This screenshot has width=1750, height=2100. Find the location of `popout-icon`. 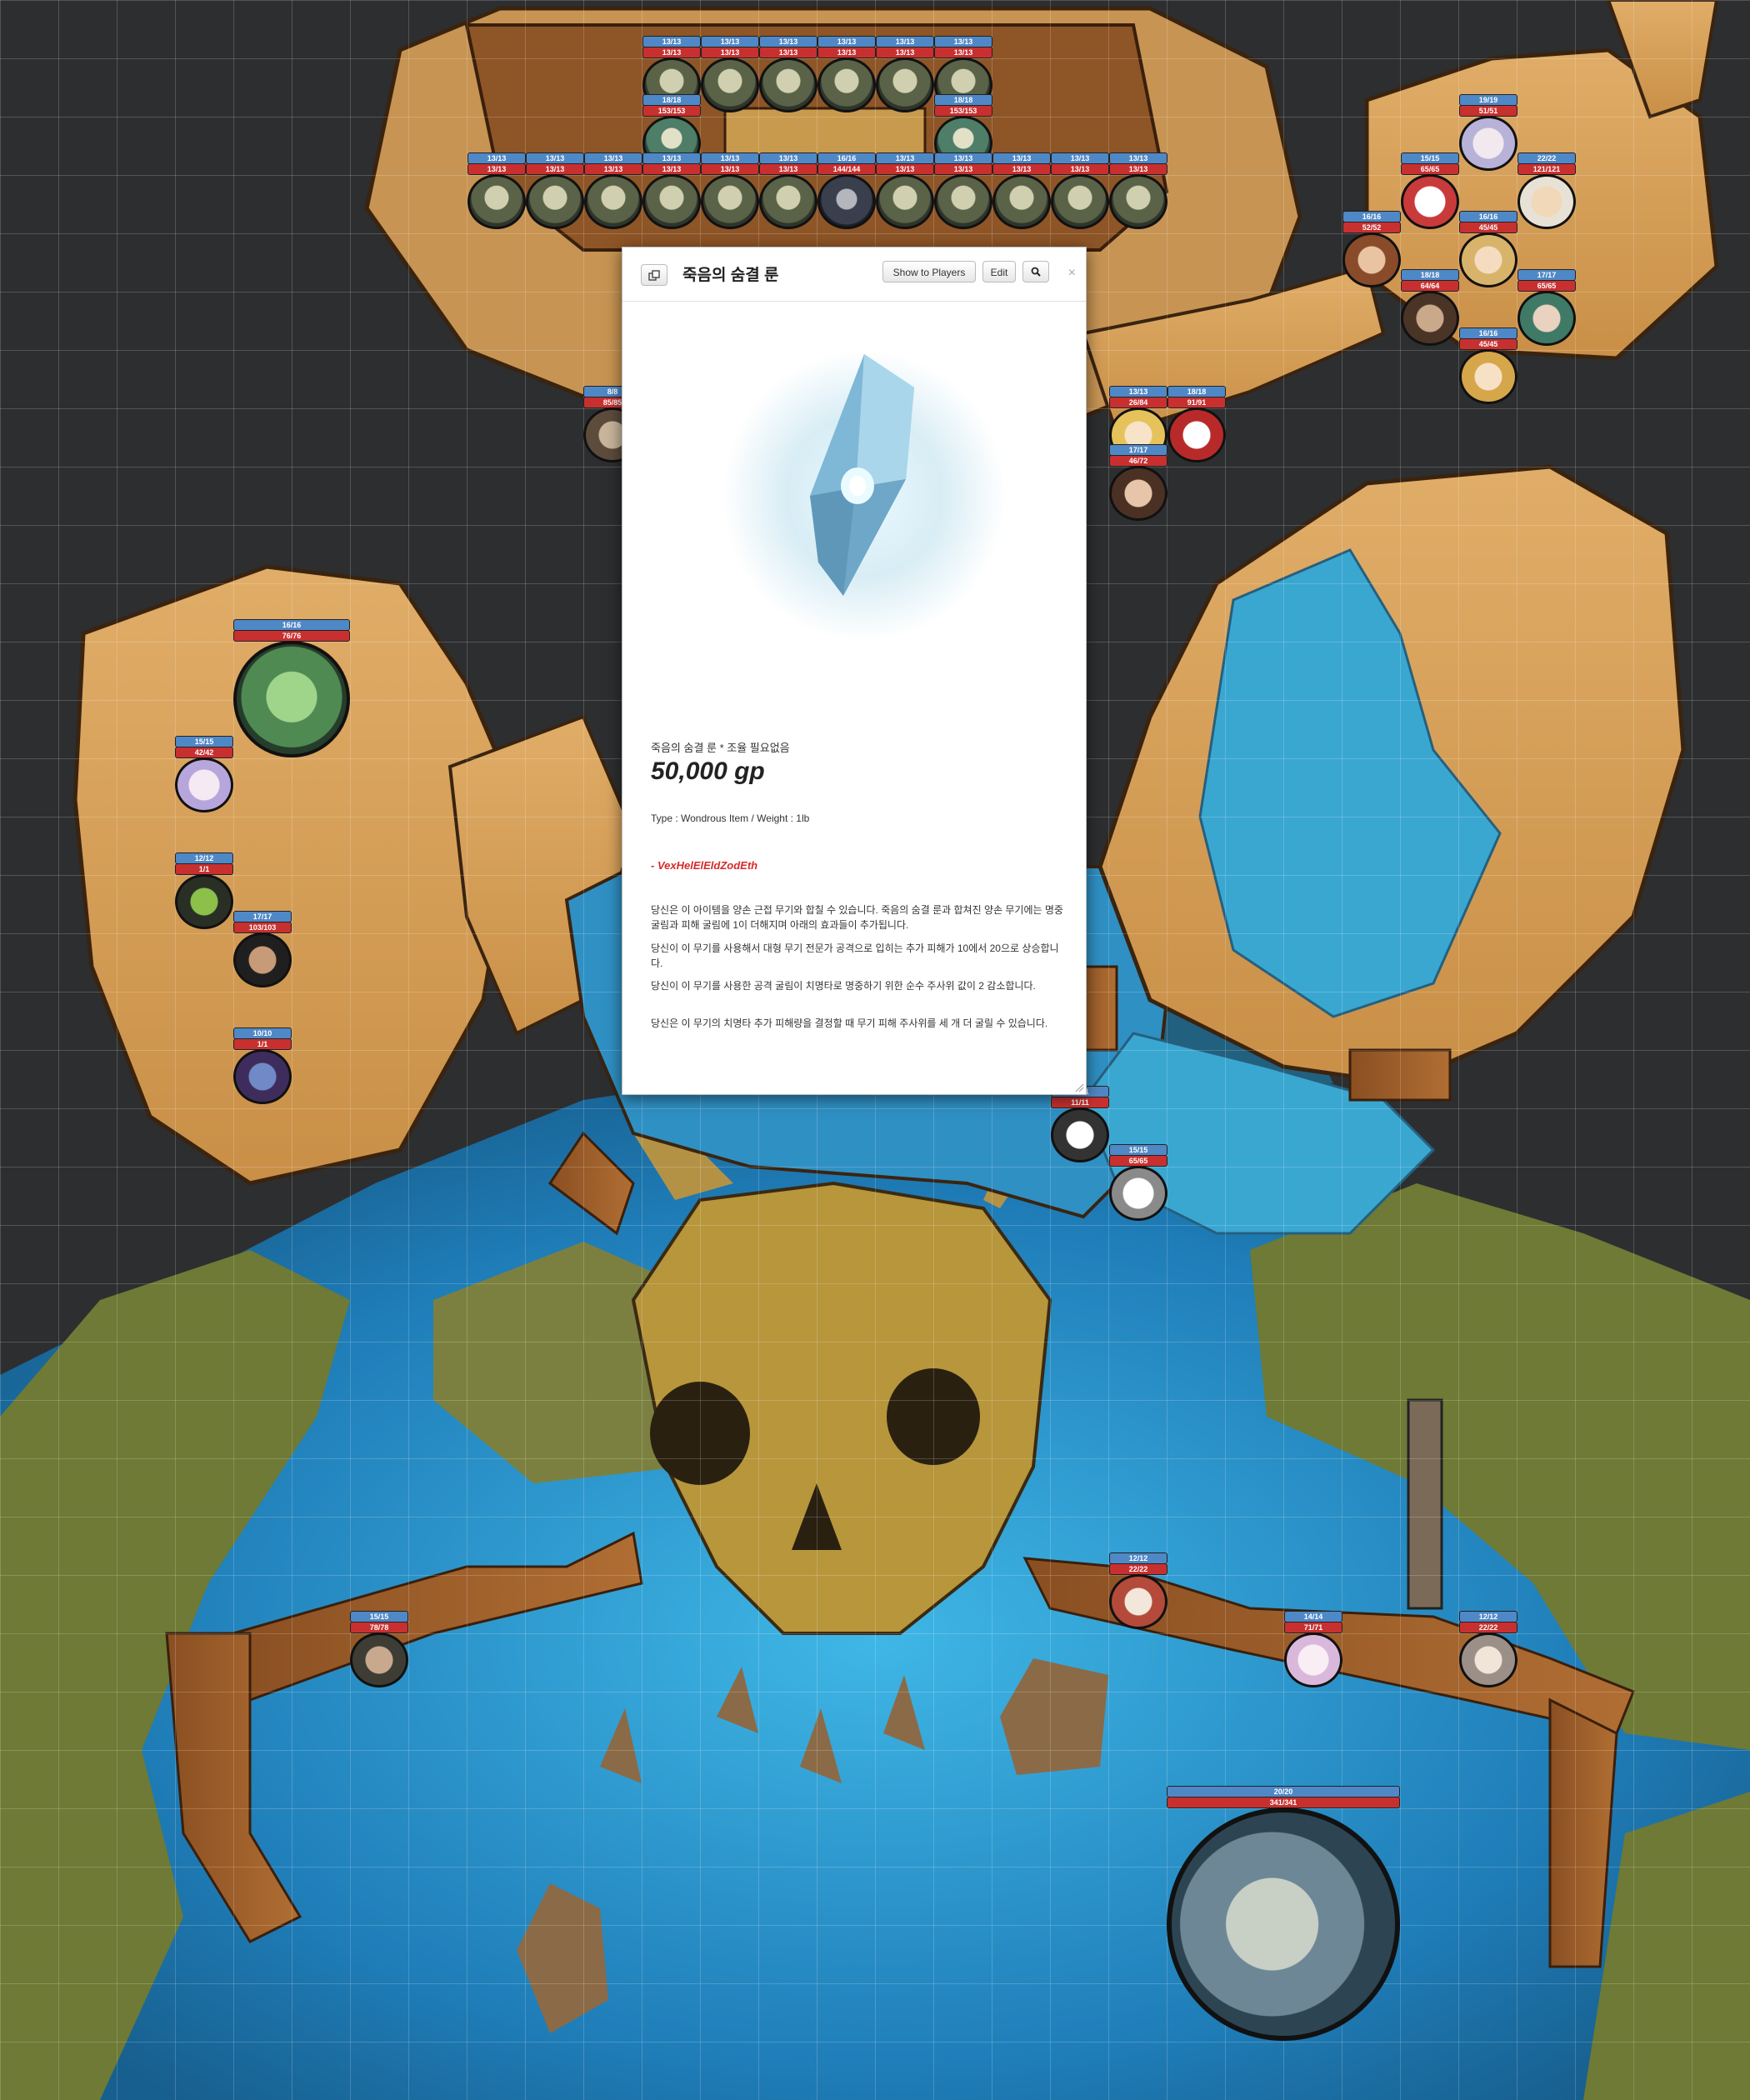

popout-icon is located at coordinates (654, 275).